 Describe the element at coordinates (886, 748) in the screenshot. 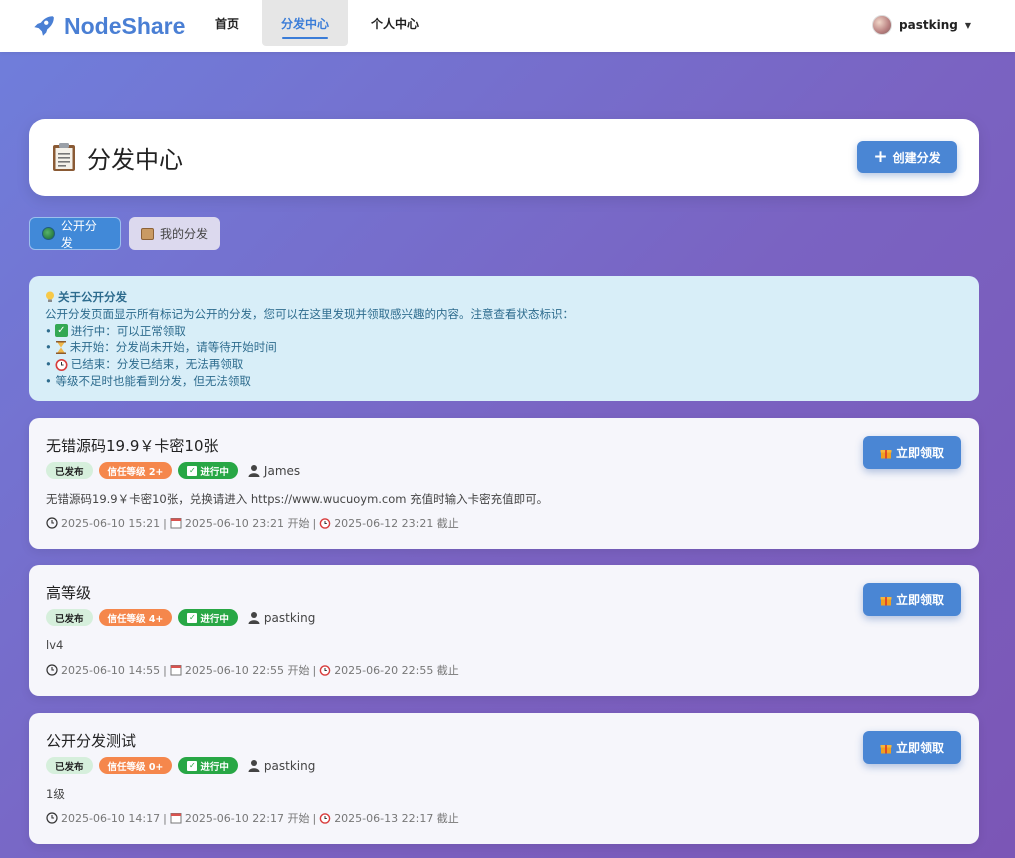

I see `gift-icon` at that location.